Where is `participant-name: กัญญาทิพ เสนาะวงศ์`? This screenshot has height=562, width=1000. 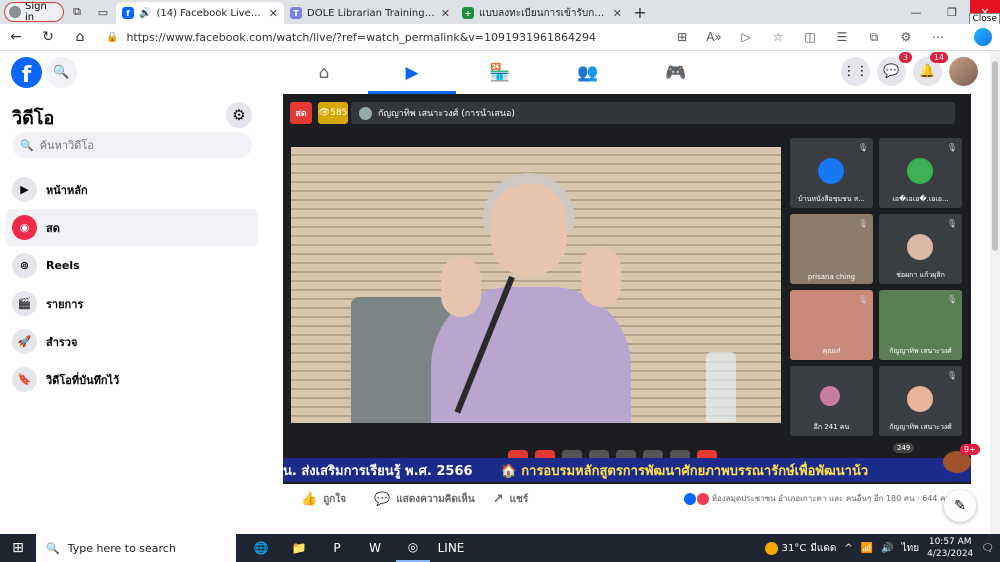 participant-name: กัญญาทิพ เสนาะวงศ์ is located at coordinates (920, 427).